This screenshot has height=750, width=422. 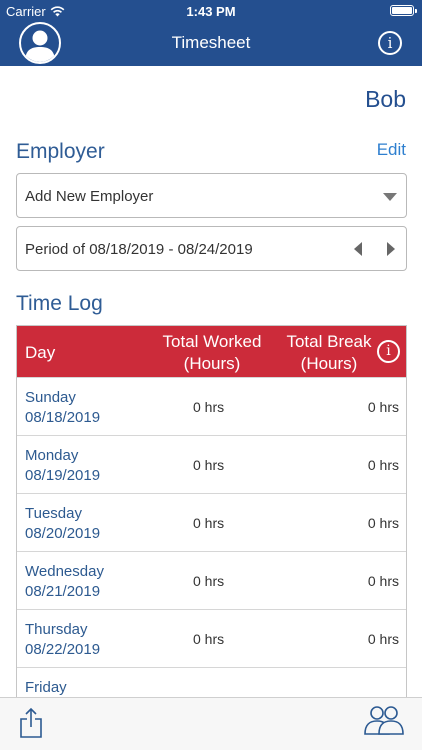 I want to click on period-label: Period of 08/18/2019 - 08/24/2019, so click(x=139, y=249).